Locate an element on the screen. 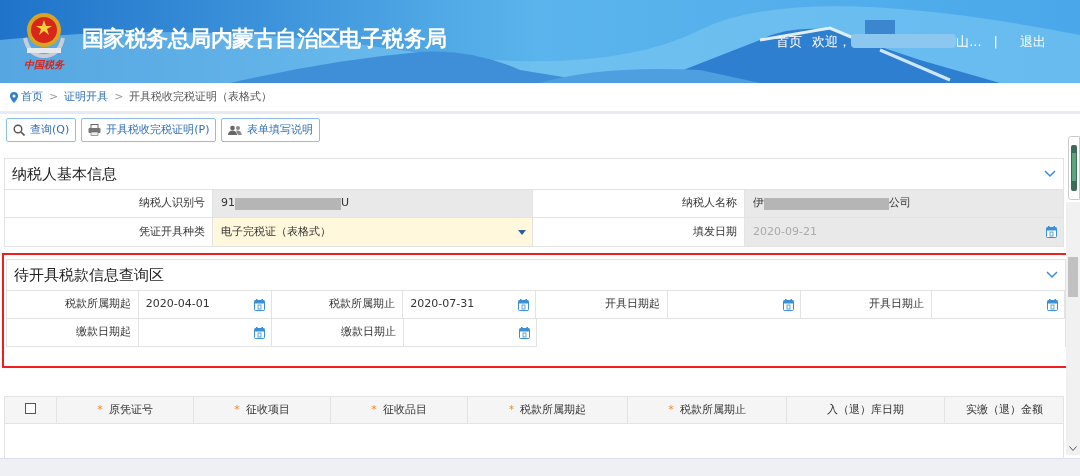 The image size is (1080, 476). section-title: 待开具税款信息查询区 is located at coordinates (89, 275).